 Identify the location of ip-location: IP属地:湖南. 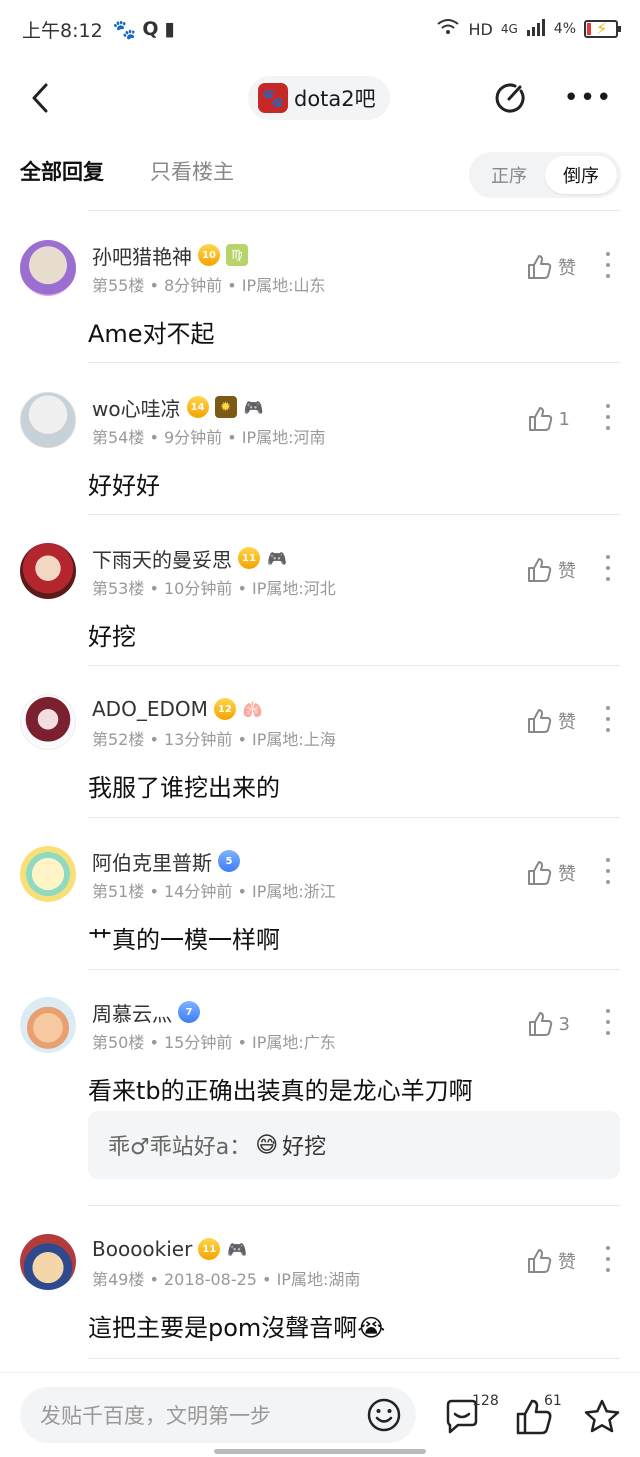
(318, 1279).